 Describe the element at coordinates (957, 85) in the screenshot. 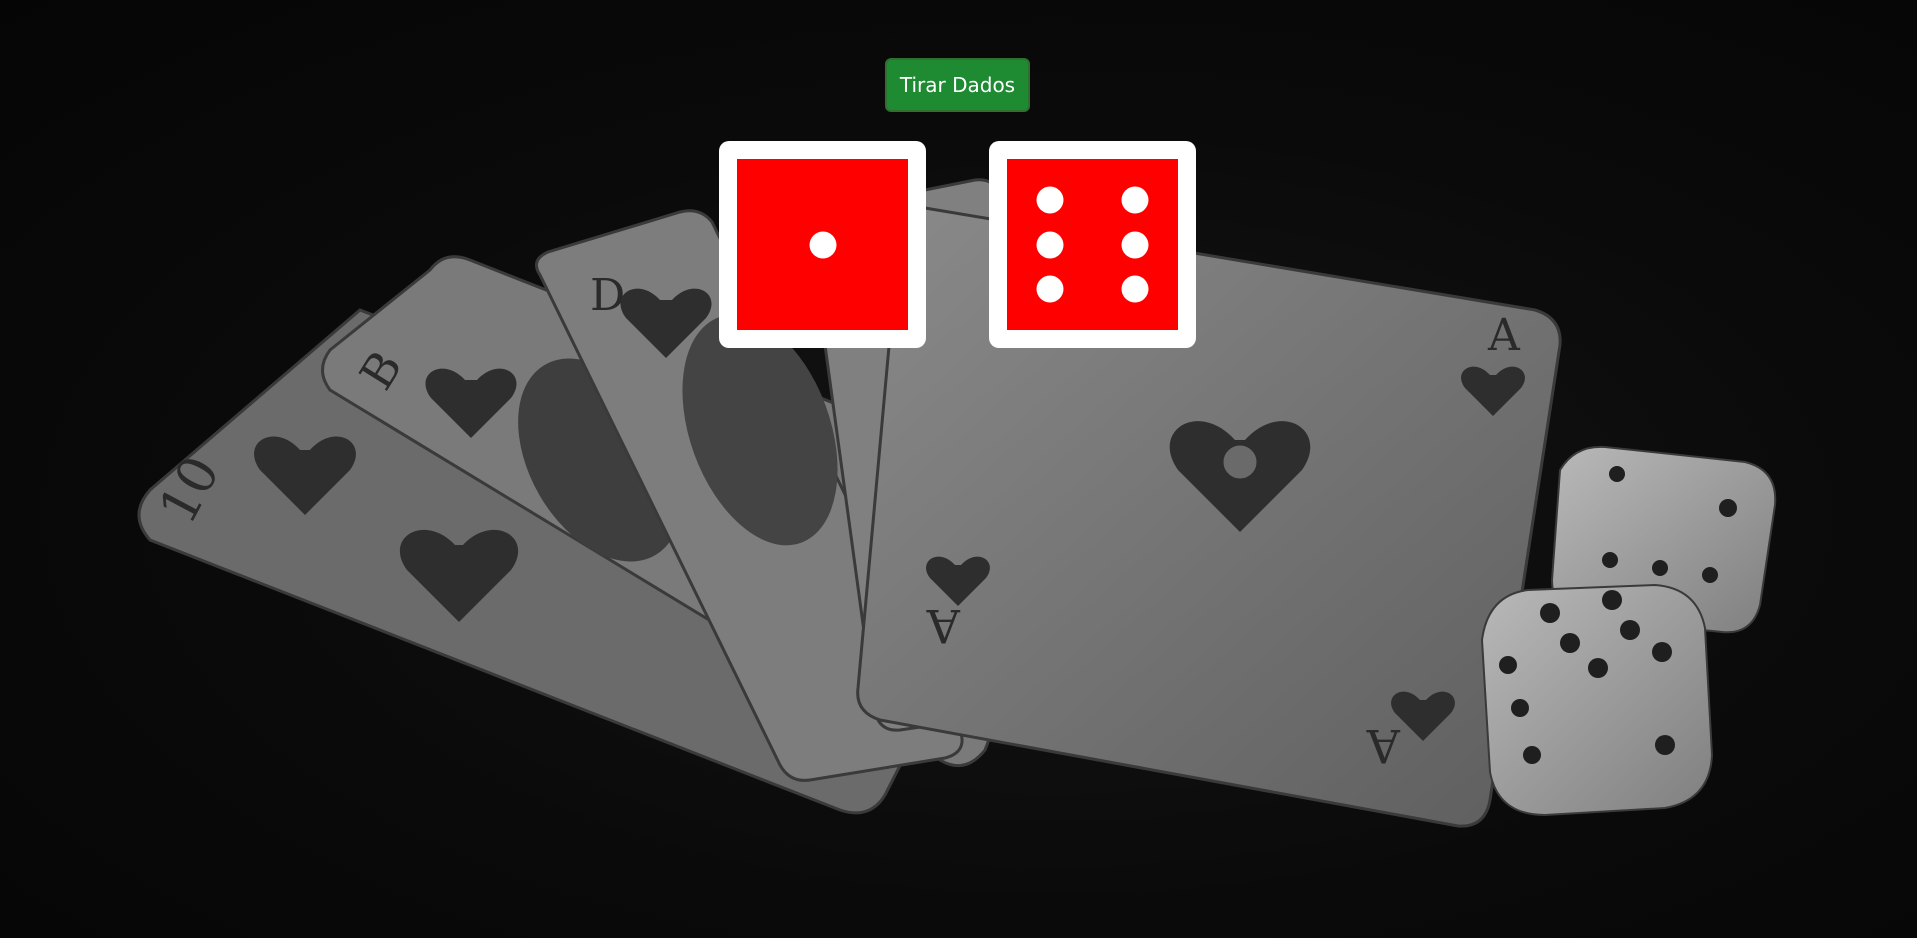

I see `roll-dice-button: Tirar Dados` at that location.